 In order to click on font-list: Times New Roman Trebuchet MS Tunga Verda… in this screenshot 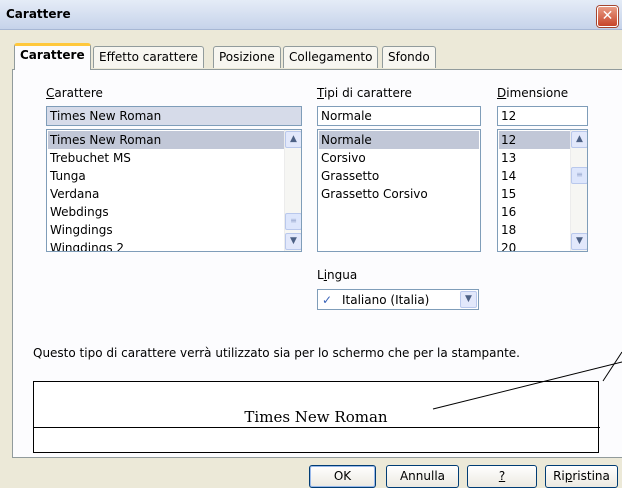, I will do `click(174, 190)`.